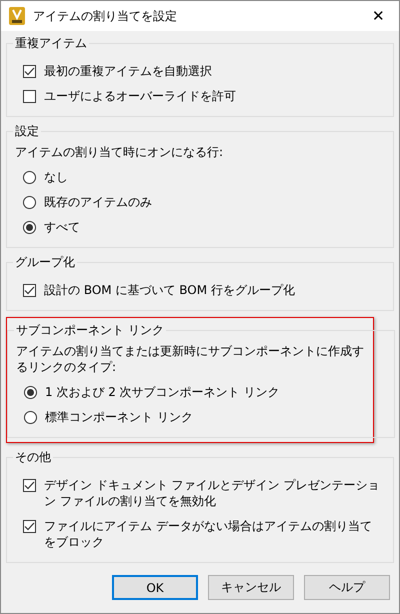  What do you see at coordinates (119, 417) in the screenshot?
I see `radio-label: 標準コンポーネント リンク` at bounding box center [119, 417].